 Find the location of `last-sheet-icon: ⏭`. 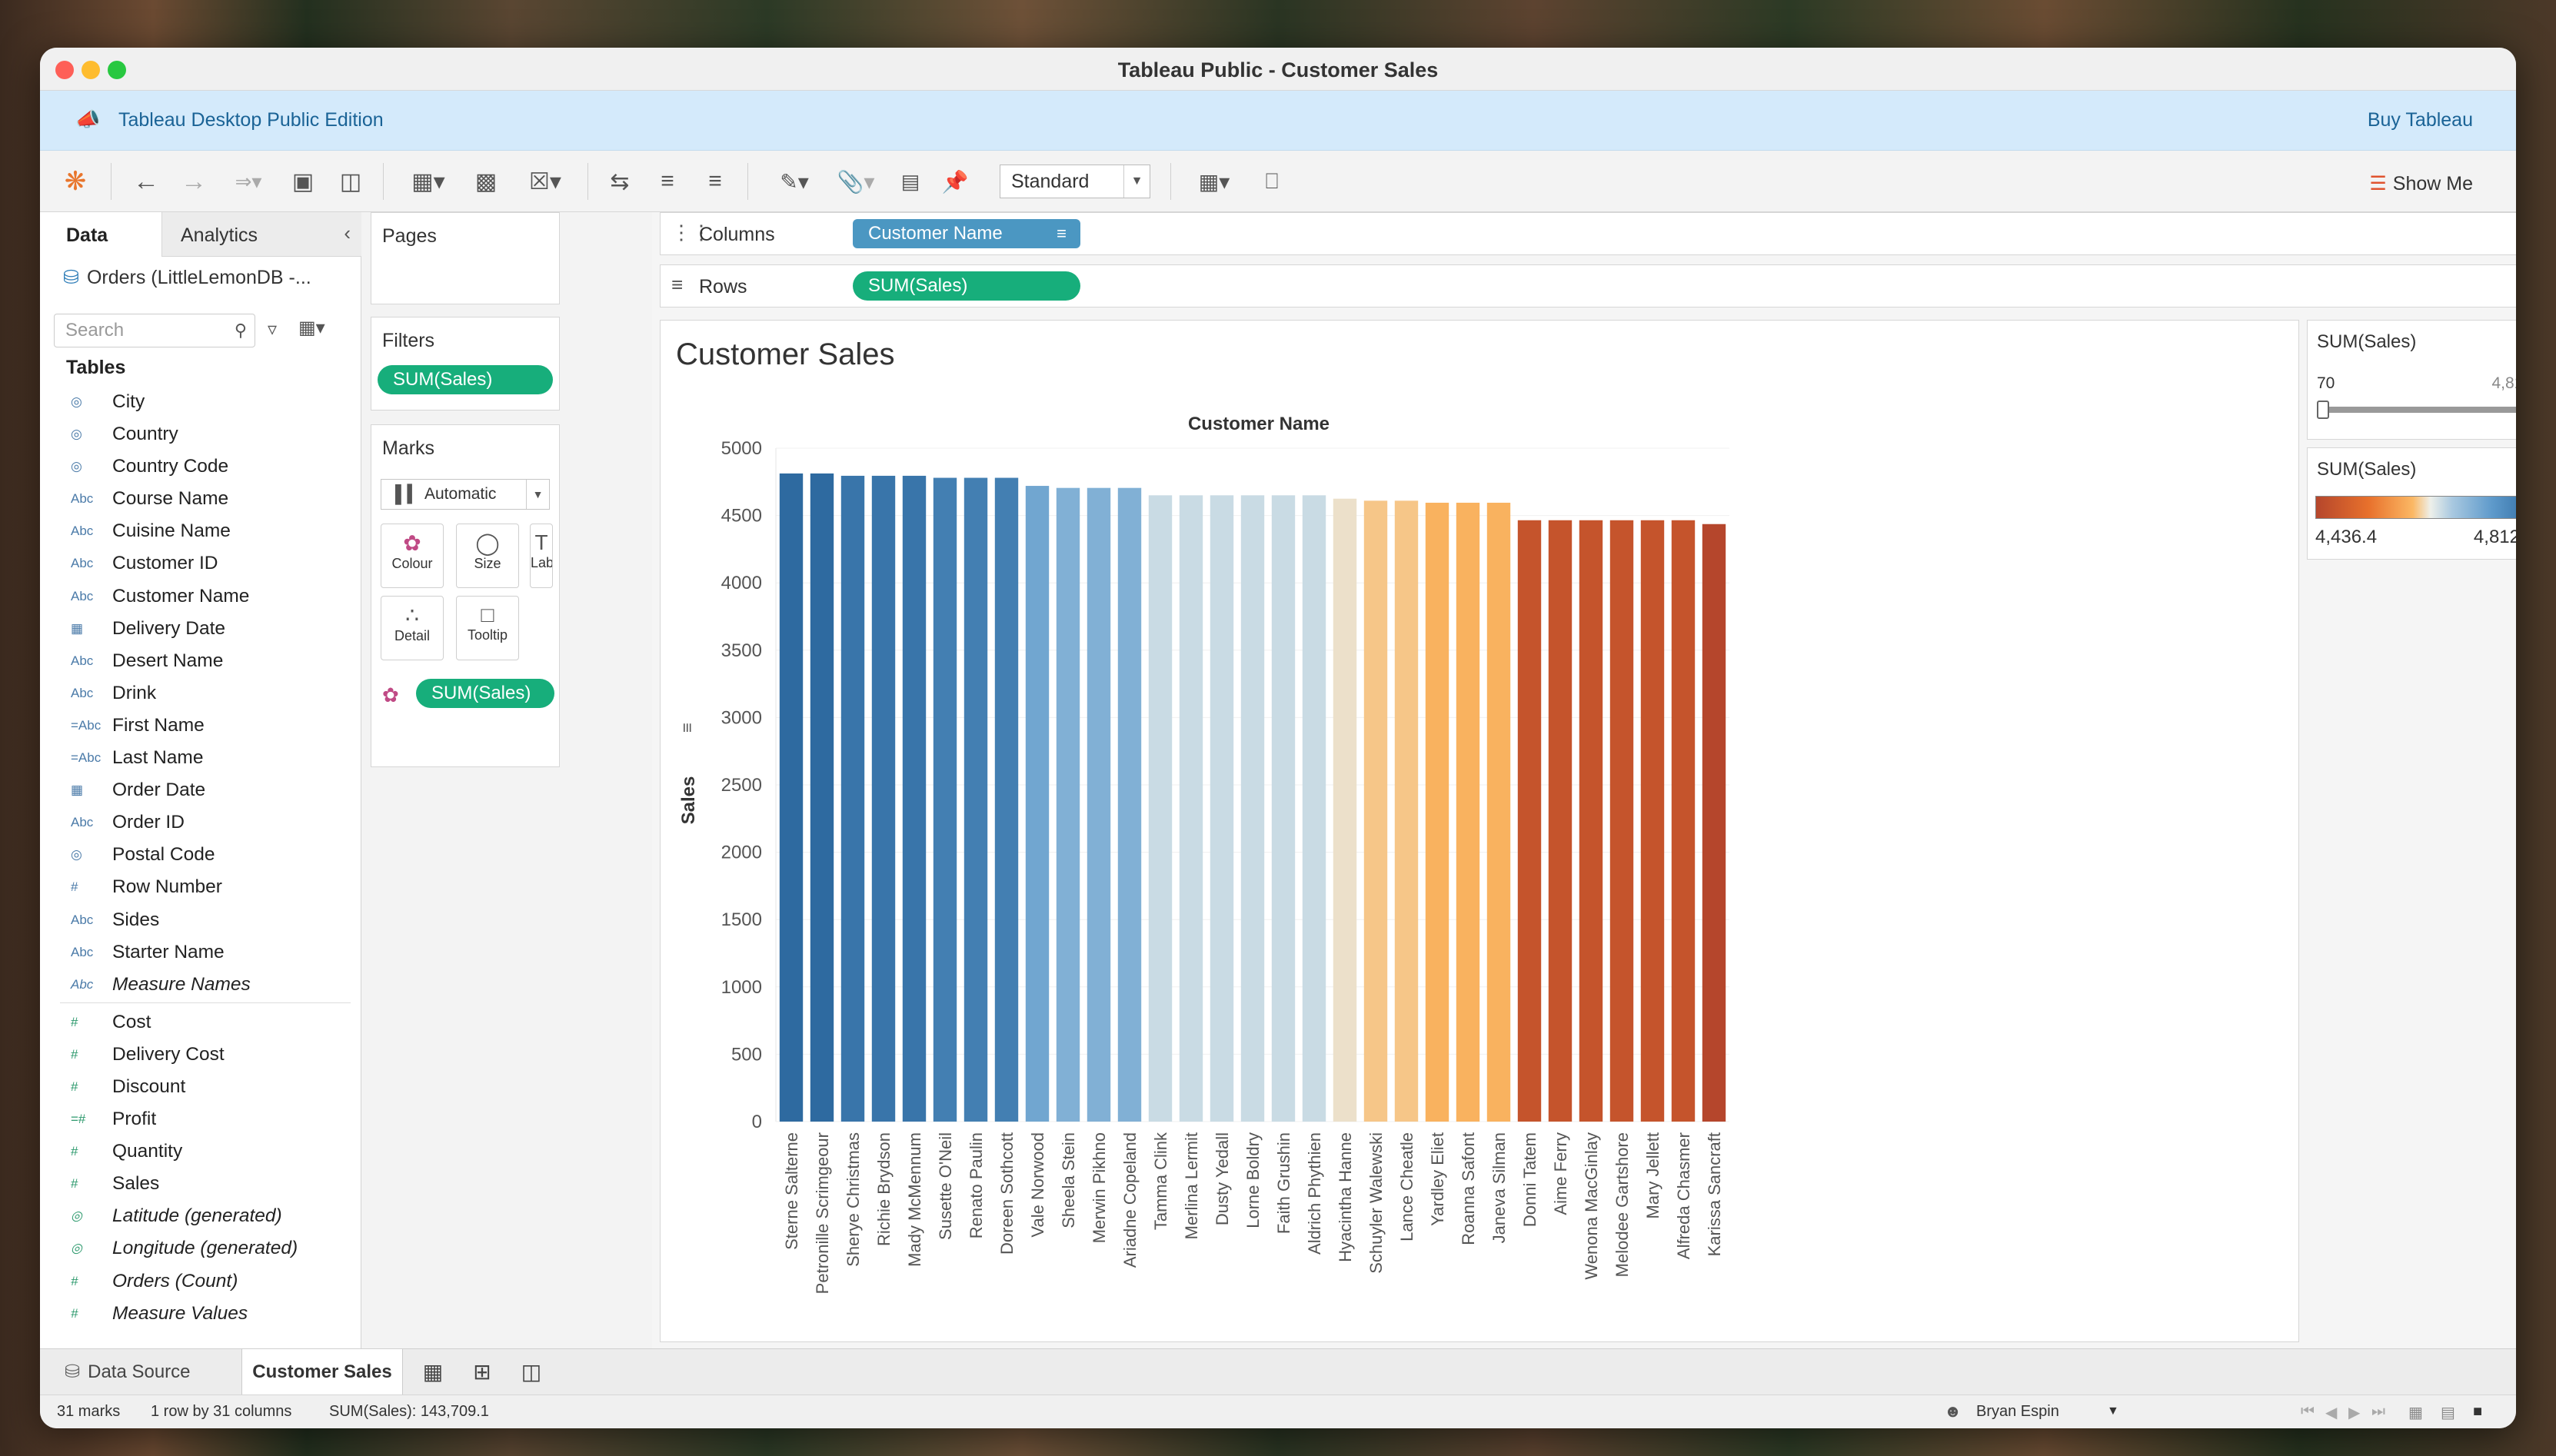

last-sheet-icon: ⏭ is located at coordinates (2378, 1412).